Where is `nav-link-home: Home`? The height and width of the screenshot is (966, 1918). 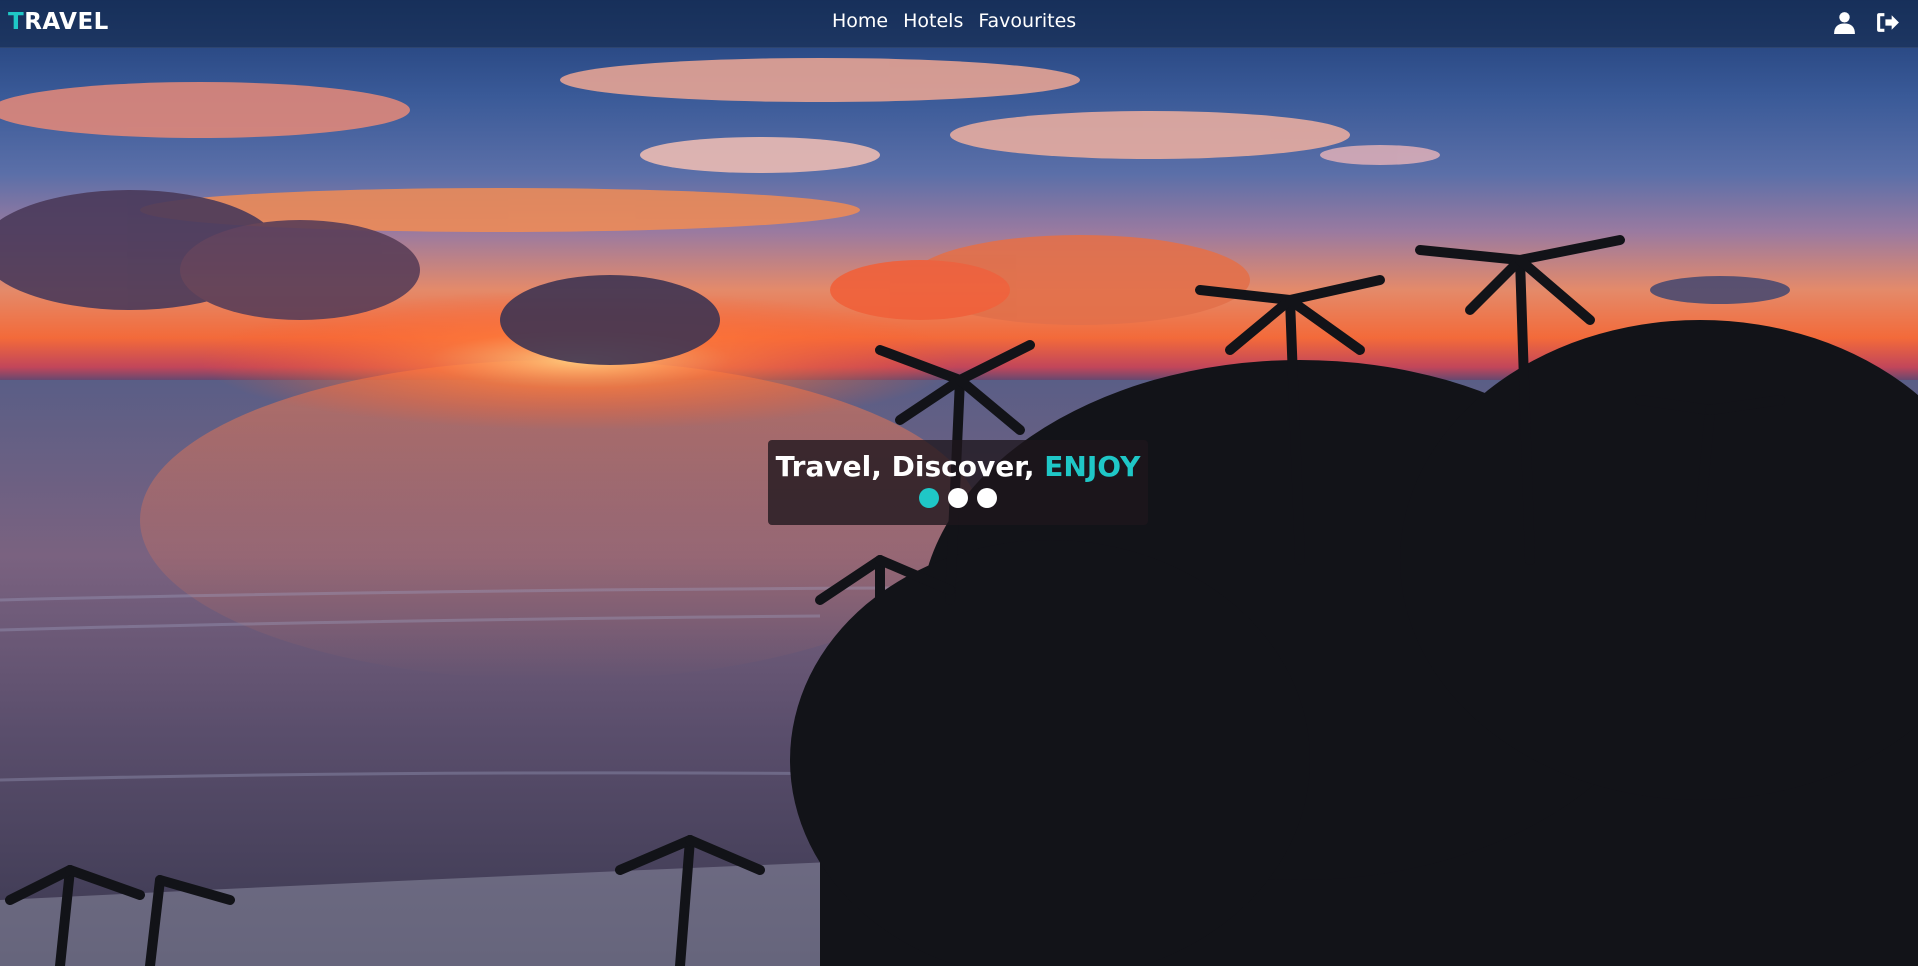 nav-link-home: Home is located at coordinates (860, 21).